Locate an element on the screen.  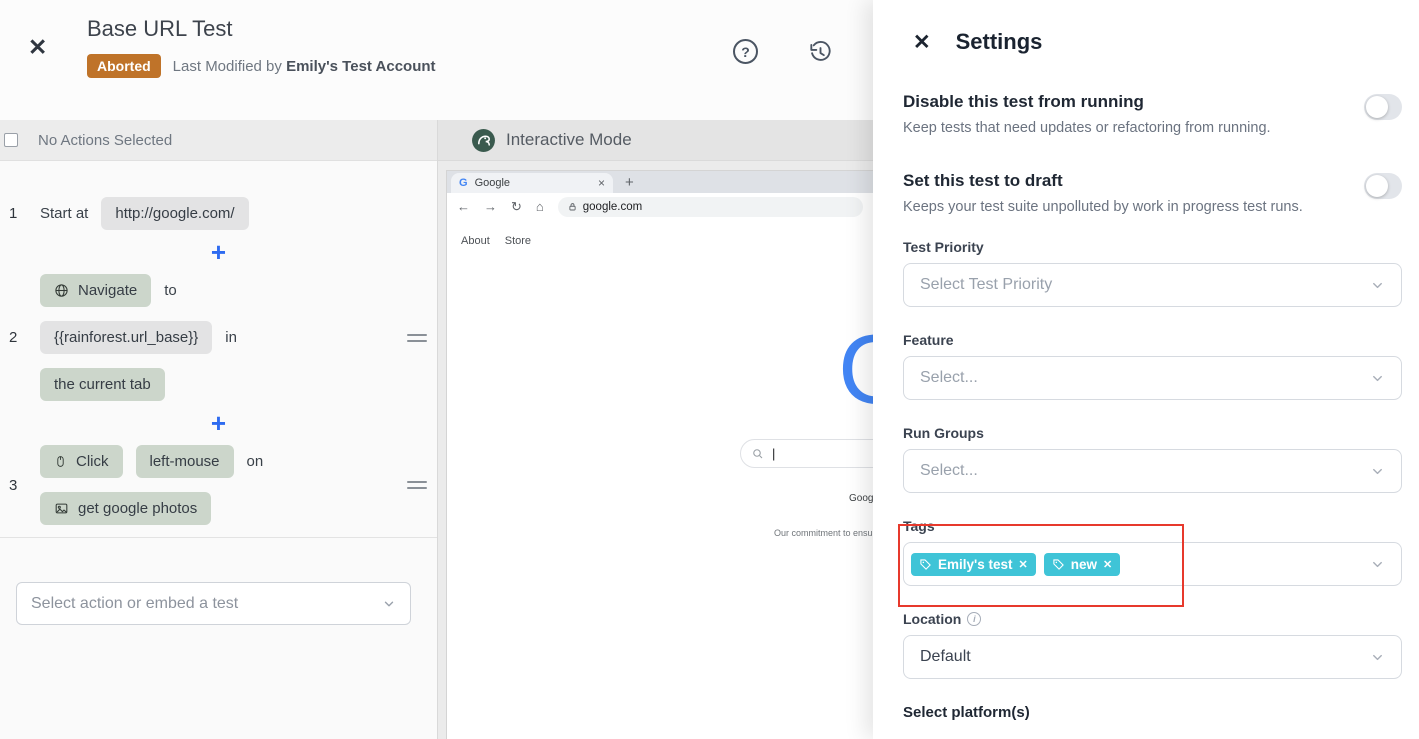
back-icon: ← is located at coordinates (463, 206).